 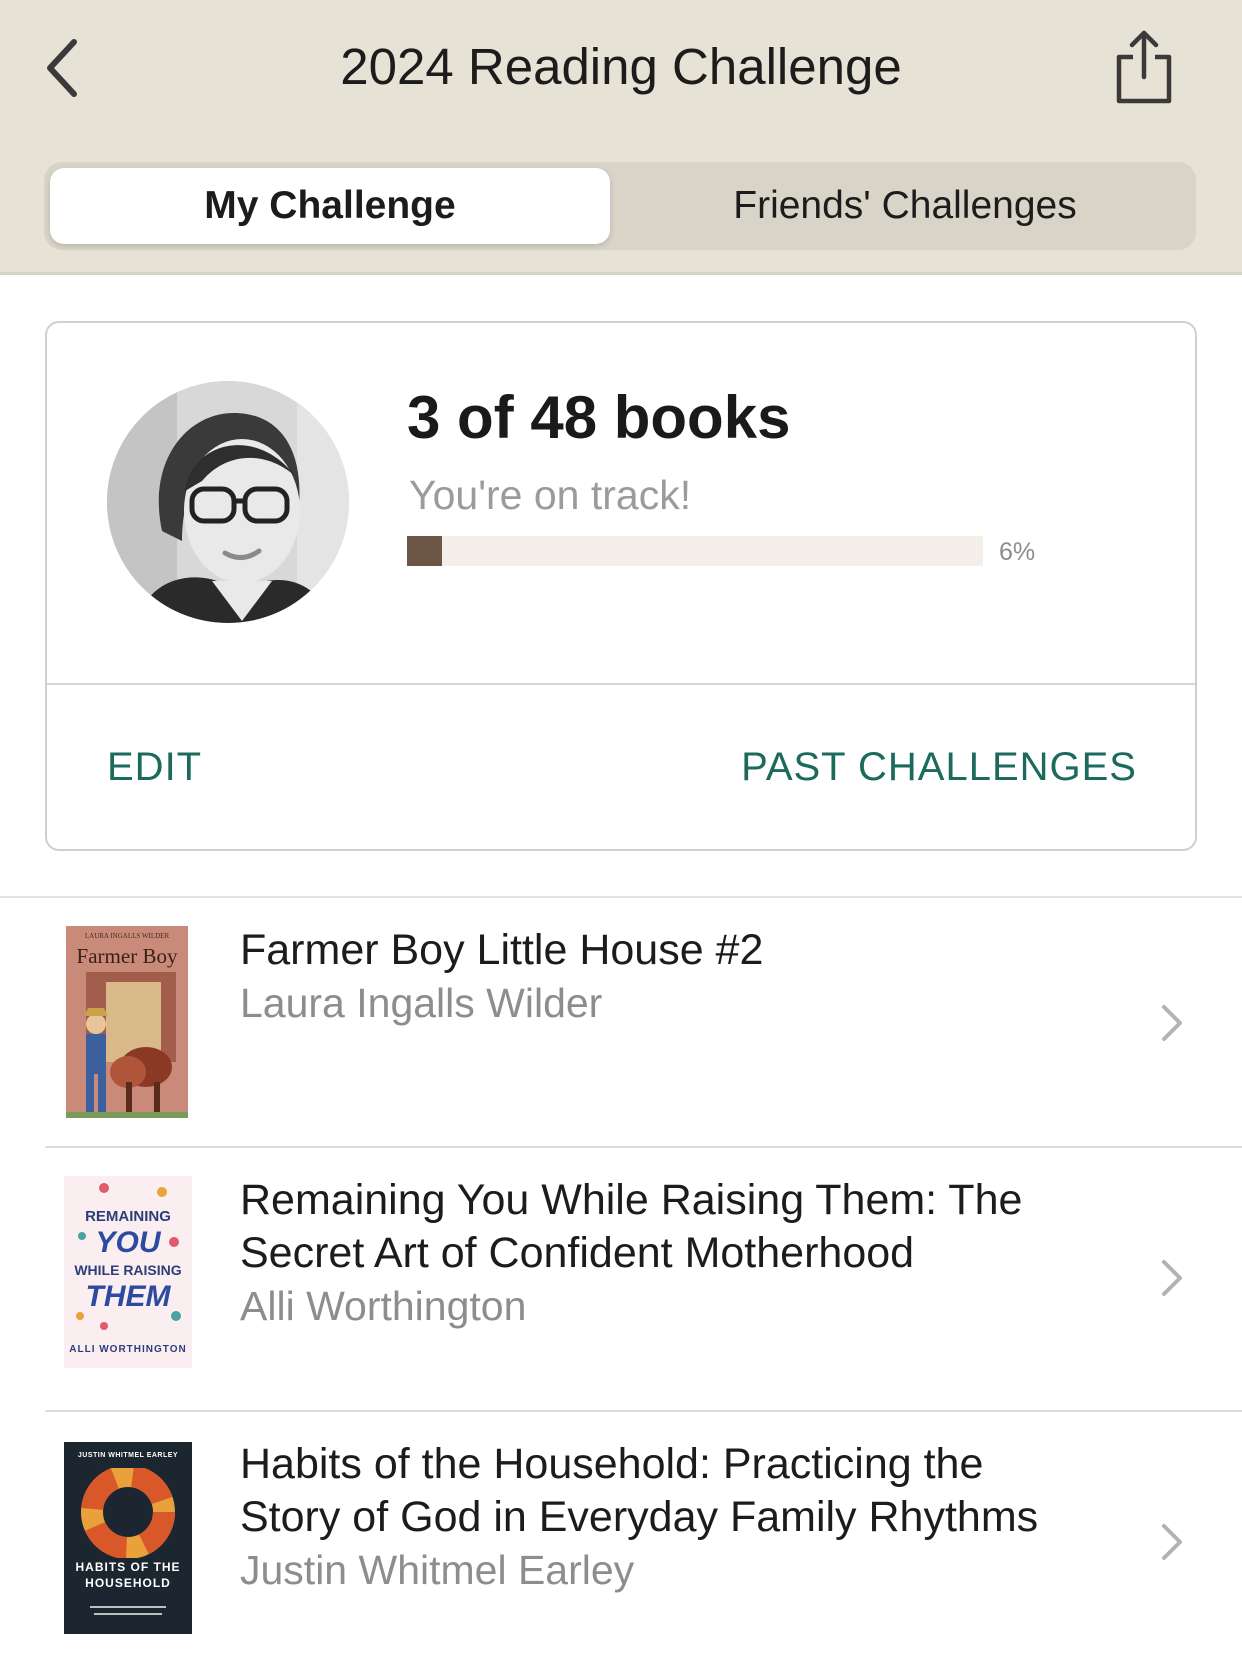 What do you see at coordinates (621, 684) in the screenshot?
I see `card-divider` at bounding box center [621, 684].